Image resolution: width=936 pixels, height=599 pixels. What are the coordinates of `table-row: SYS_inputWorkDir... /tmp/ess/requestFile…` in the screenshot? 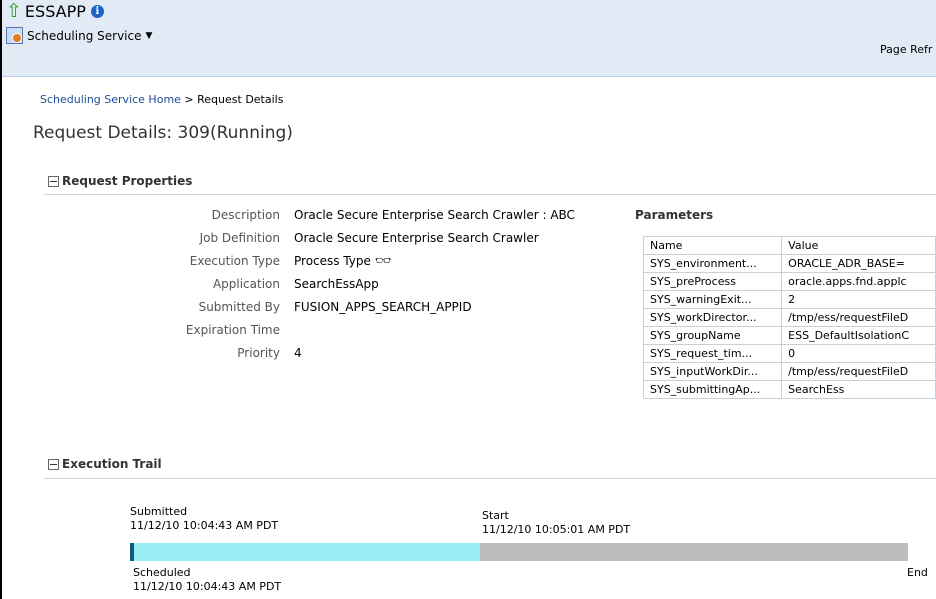 It's located at (789, 371).